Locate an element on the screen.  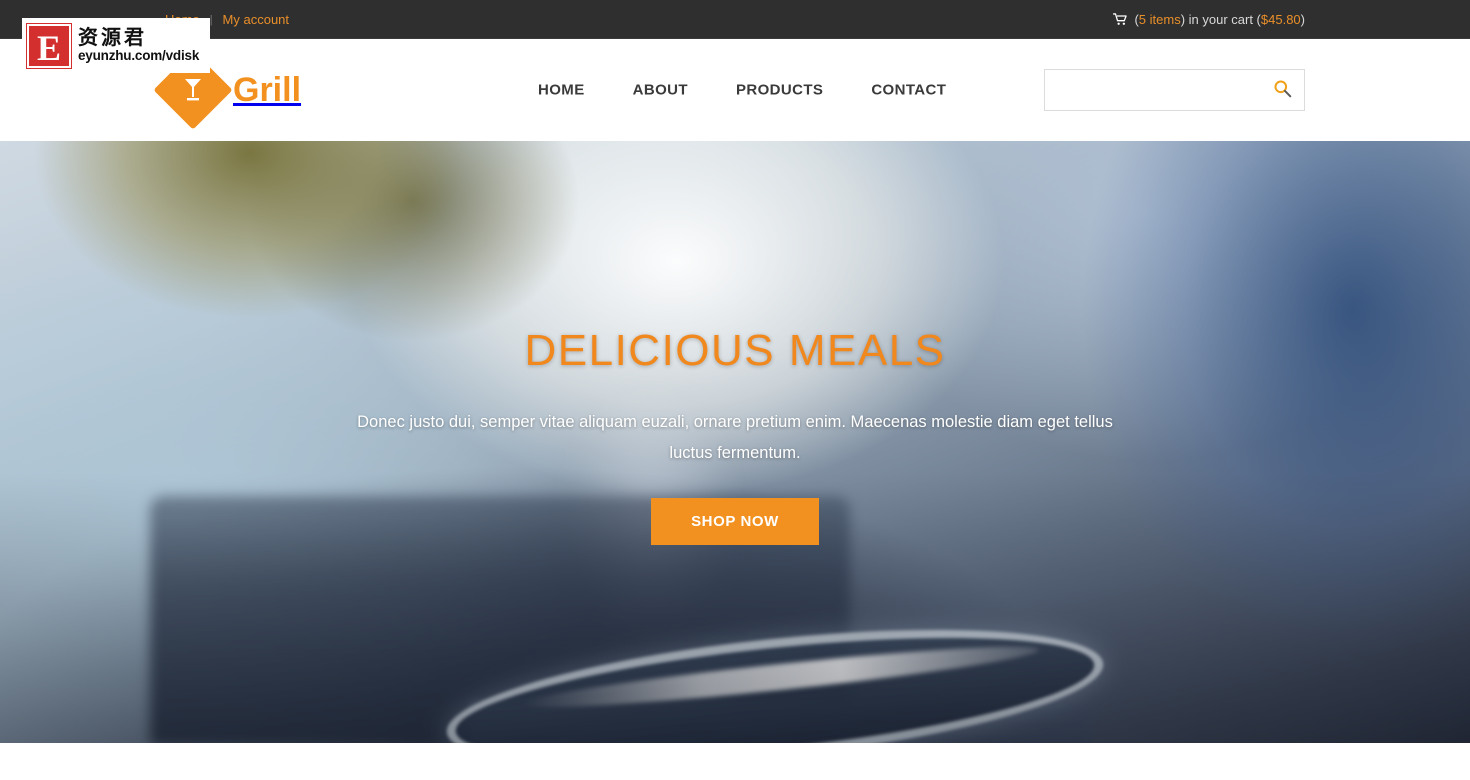
shop-now-button: SHOP NOW is located at coordinates (735, 522).